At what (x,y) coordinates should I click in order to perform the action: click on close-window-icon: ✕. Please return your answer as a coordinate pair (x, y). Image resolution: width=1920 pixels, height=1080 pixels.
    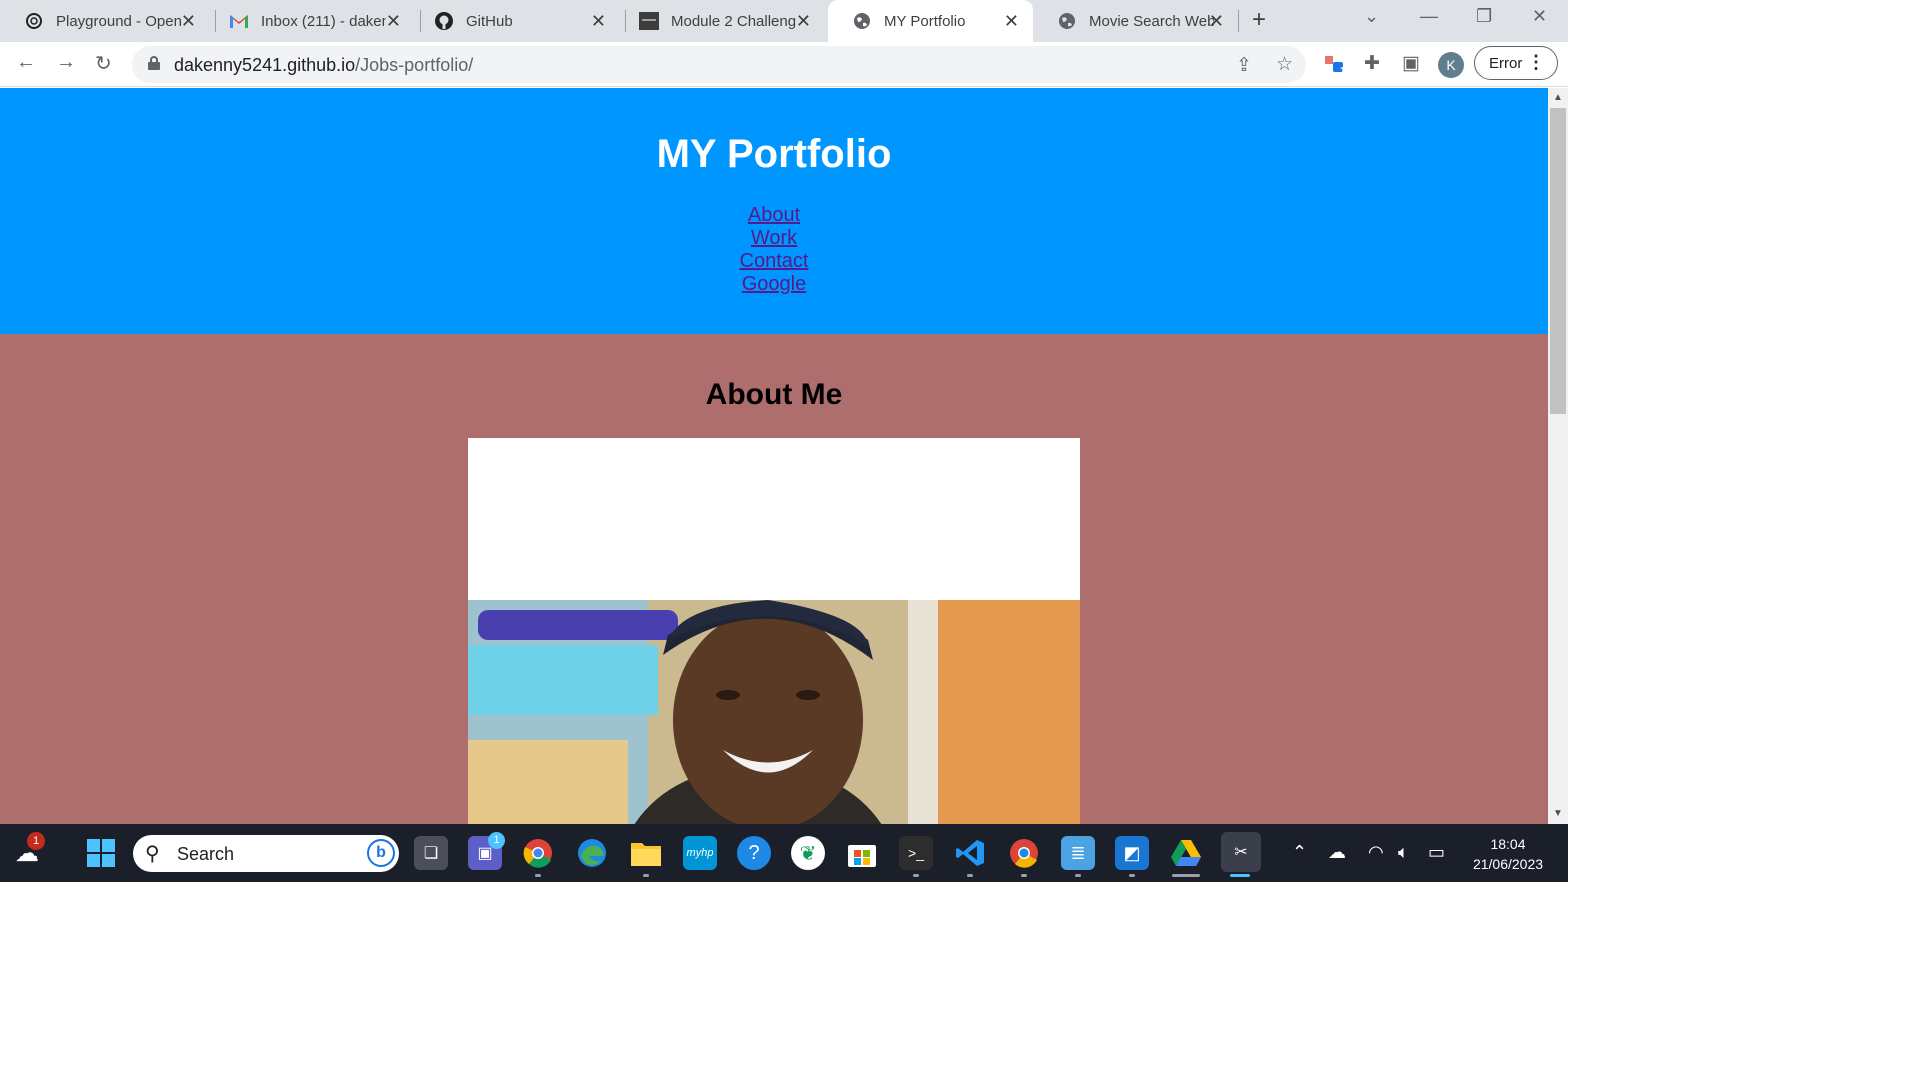
    Looking at the image, I should click on (1539, 16).